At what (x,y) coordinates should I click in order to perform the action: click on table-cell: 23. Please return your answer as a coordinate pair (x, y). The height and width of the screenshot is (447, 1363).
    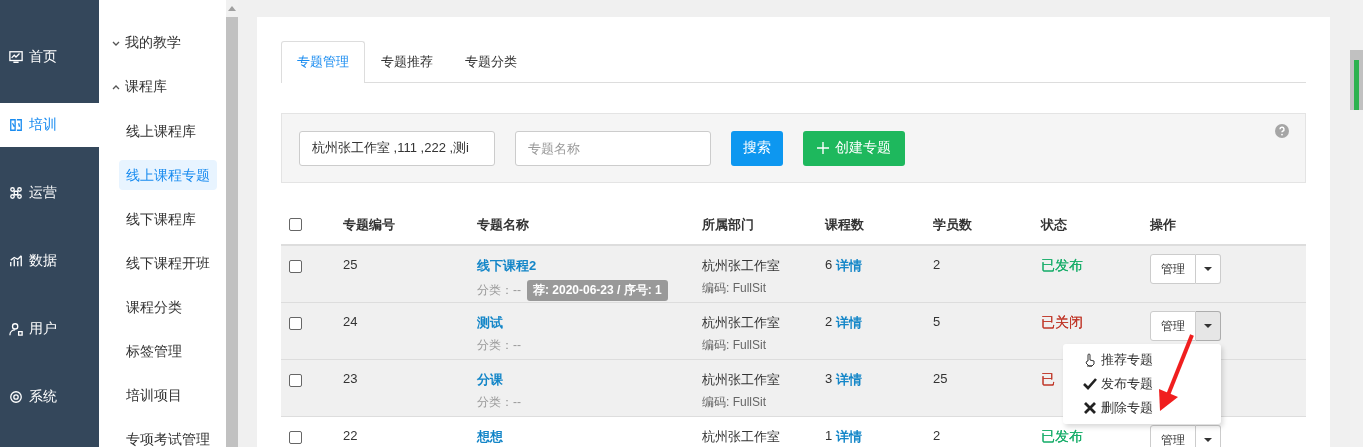
    Looking at the image, I should click on (350, 378).